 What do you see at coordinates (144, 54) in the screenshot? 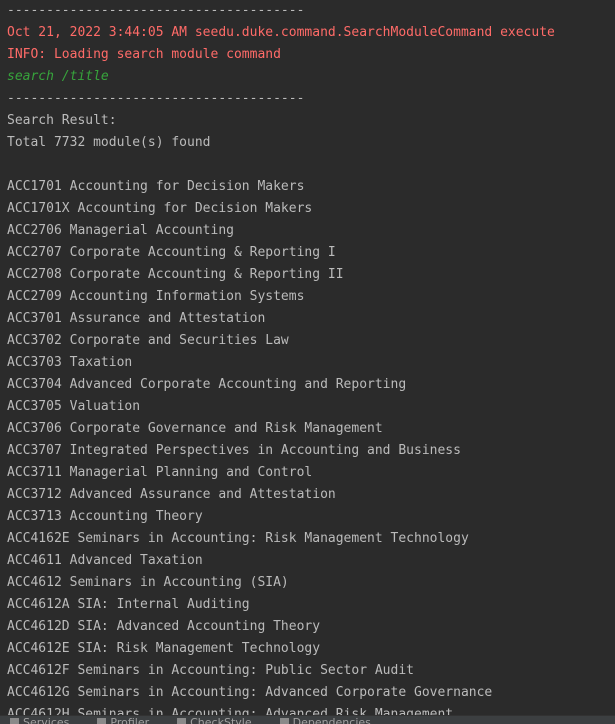
I see `console-line: INFO: Loading search module command` at bounding box center [144, 54].